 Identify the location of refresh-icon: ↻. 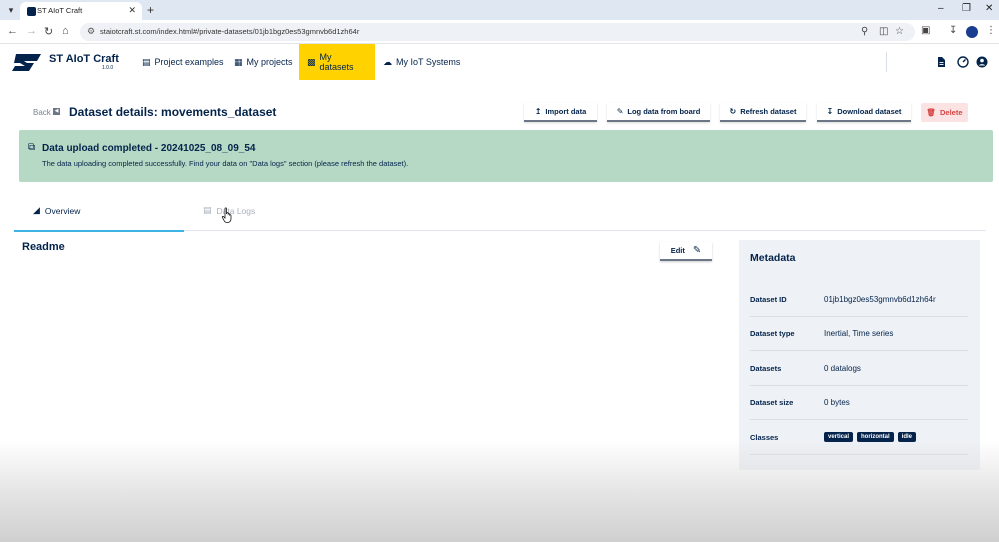
(733, 111).